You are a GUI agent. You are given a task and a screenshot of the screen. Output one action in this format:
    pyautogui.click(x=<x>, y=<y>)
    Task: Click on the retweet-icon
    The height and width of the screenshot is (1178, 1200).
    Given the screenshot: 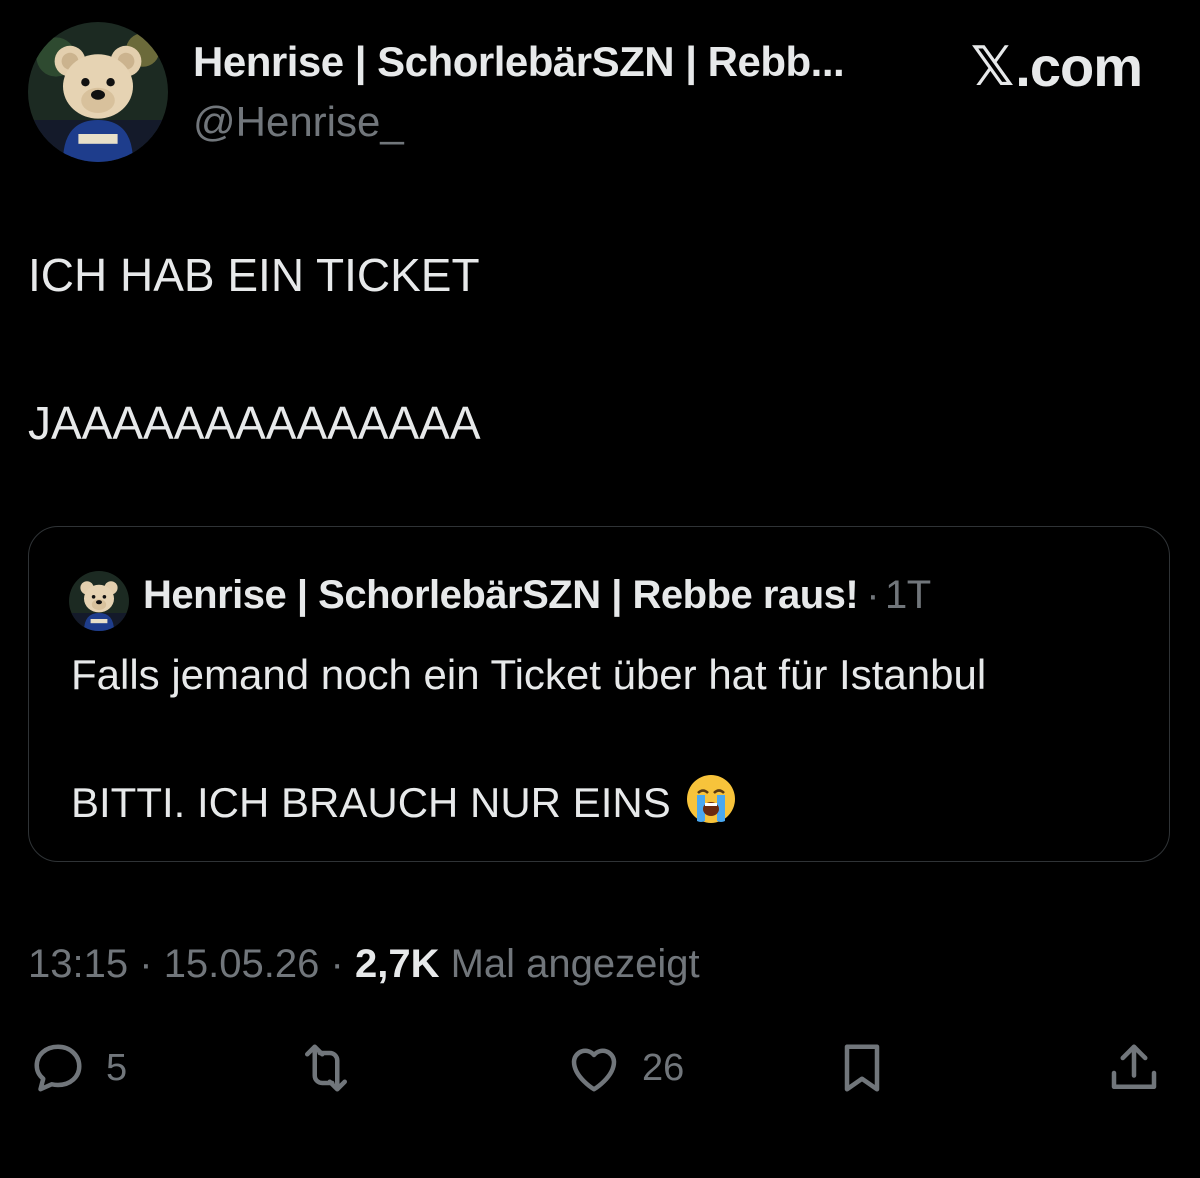 What is the action you would take?
    pyautogui.click(x=326, y=1068)
    